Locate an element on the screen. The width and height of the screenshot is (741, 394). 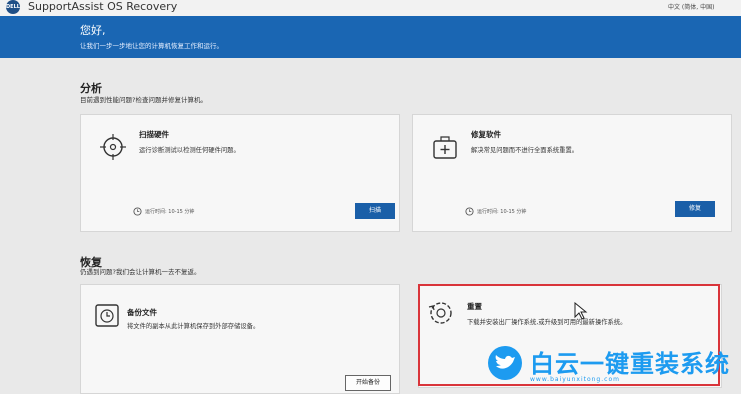
bird-logo-icon is located at coordinates (505, 363).